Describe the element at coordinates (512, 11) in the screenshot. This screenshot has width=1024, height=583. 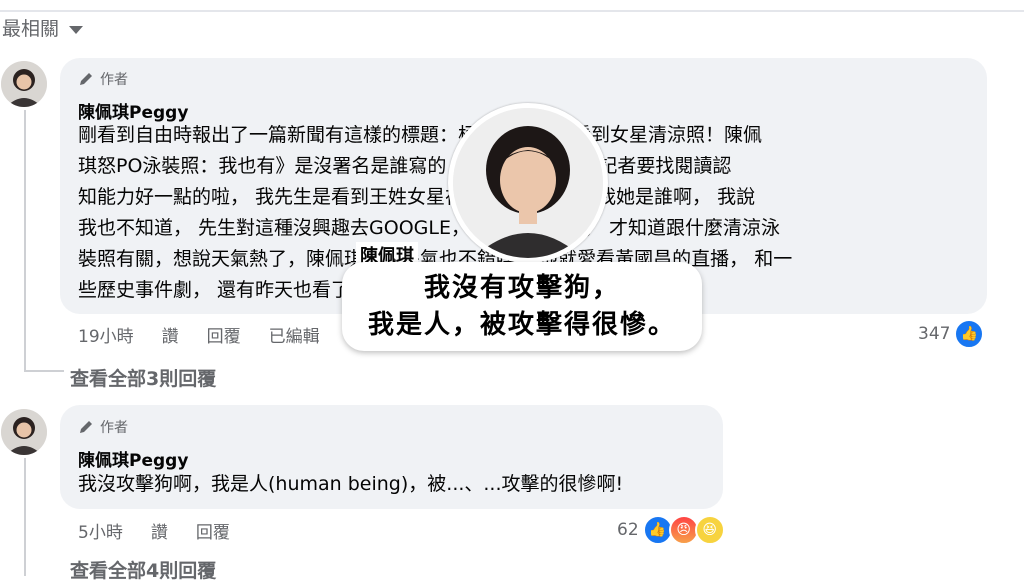
I see `top-divider` at that location.